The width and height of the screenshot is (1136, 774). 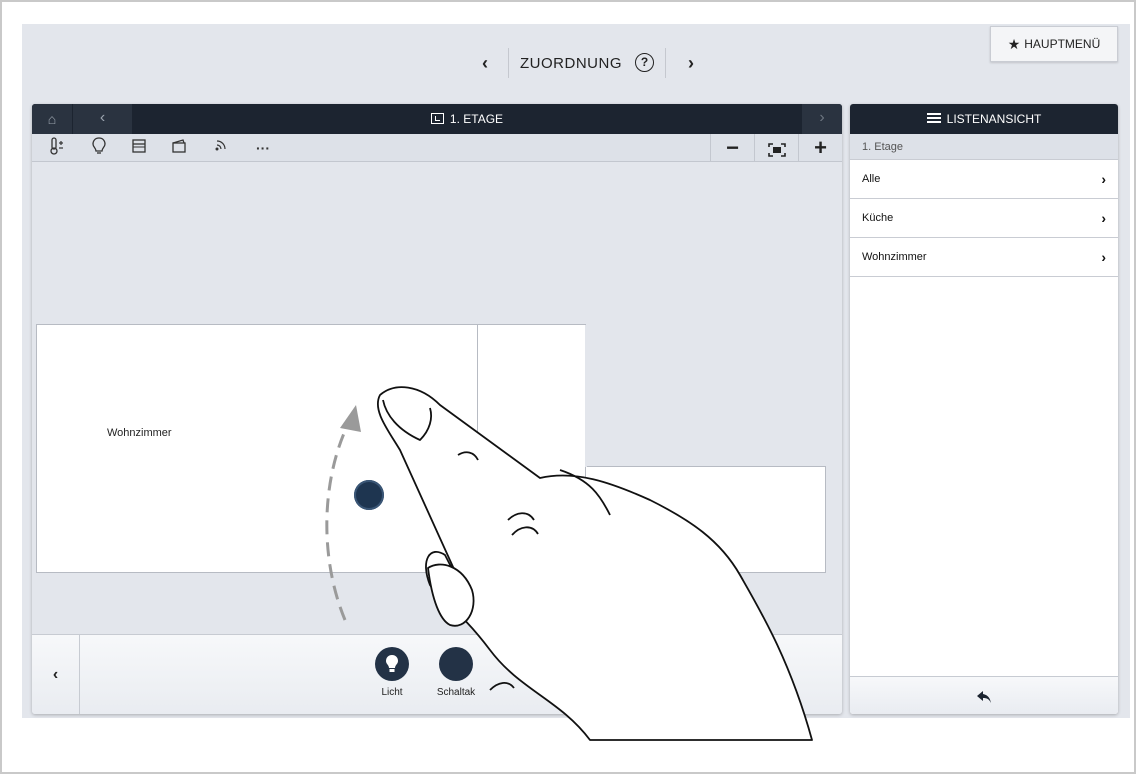 I want to click on floorplan-toolbar: ··· − +, so click(x=437, y=148).